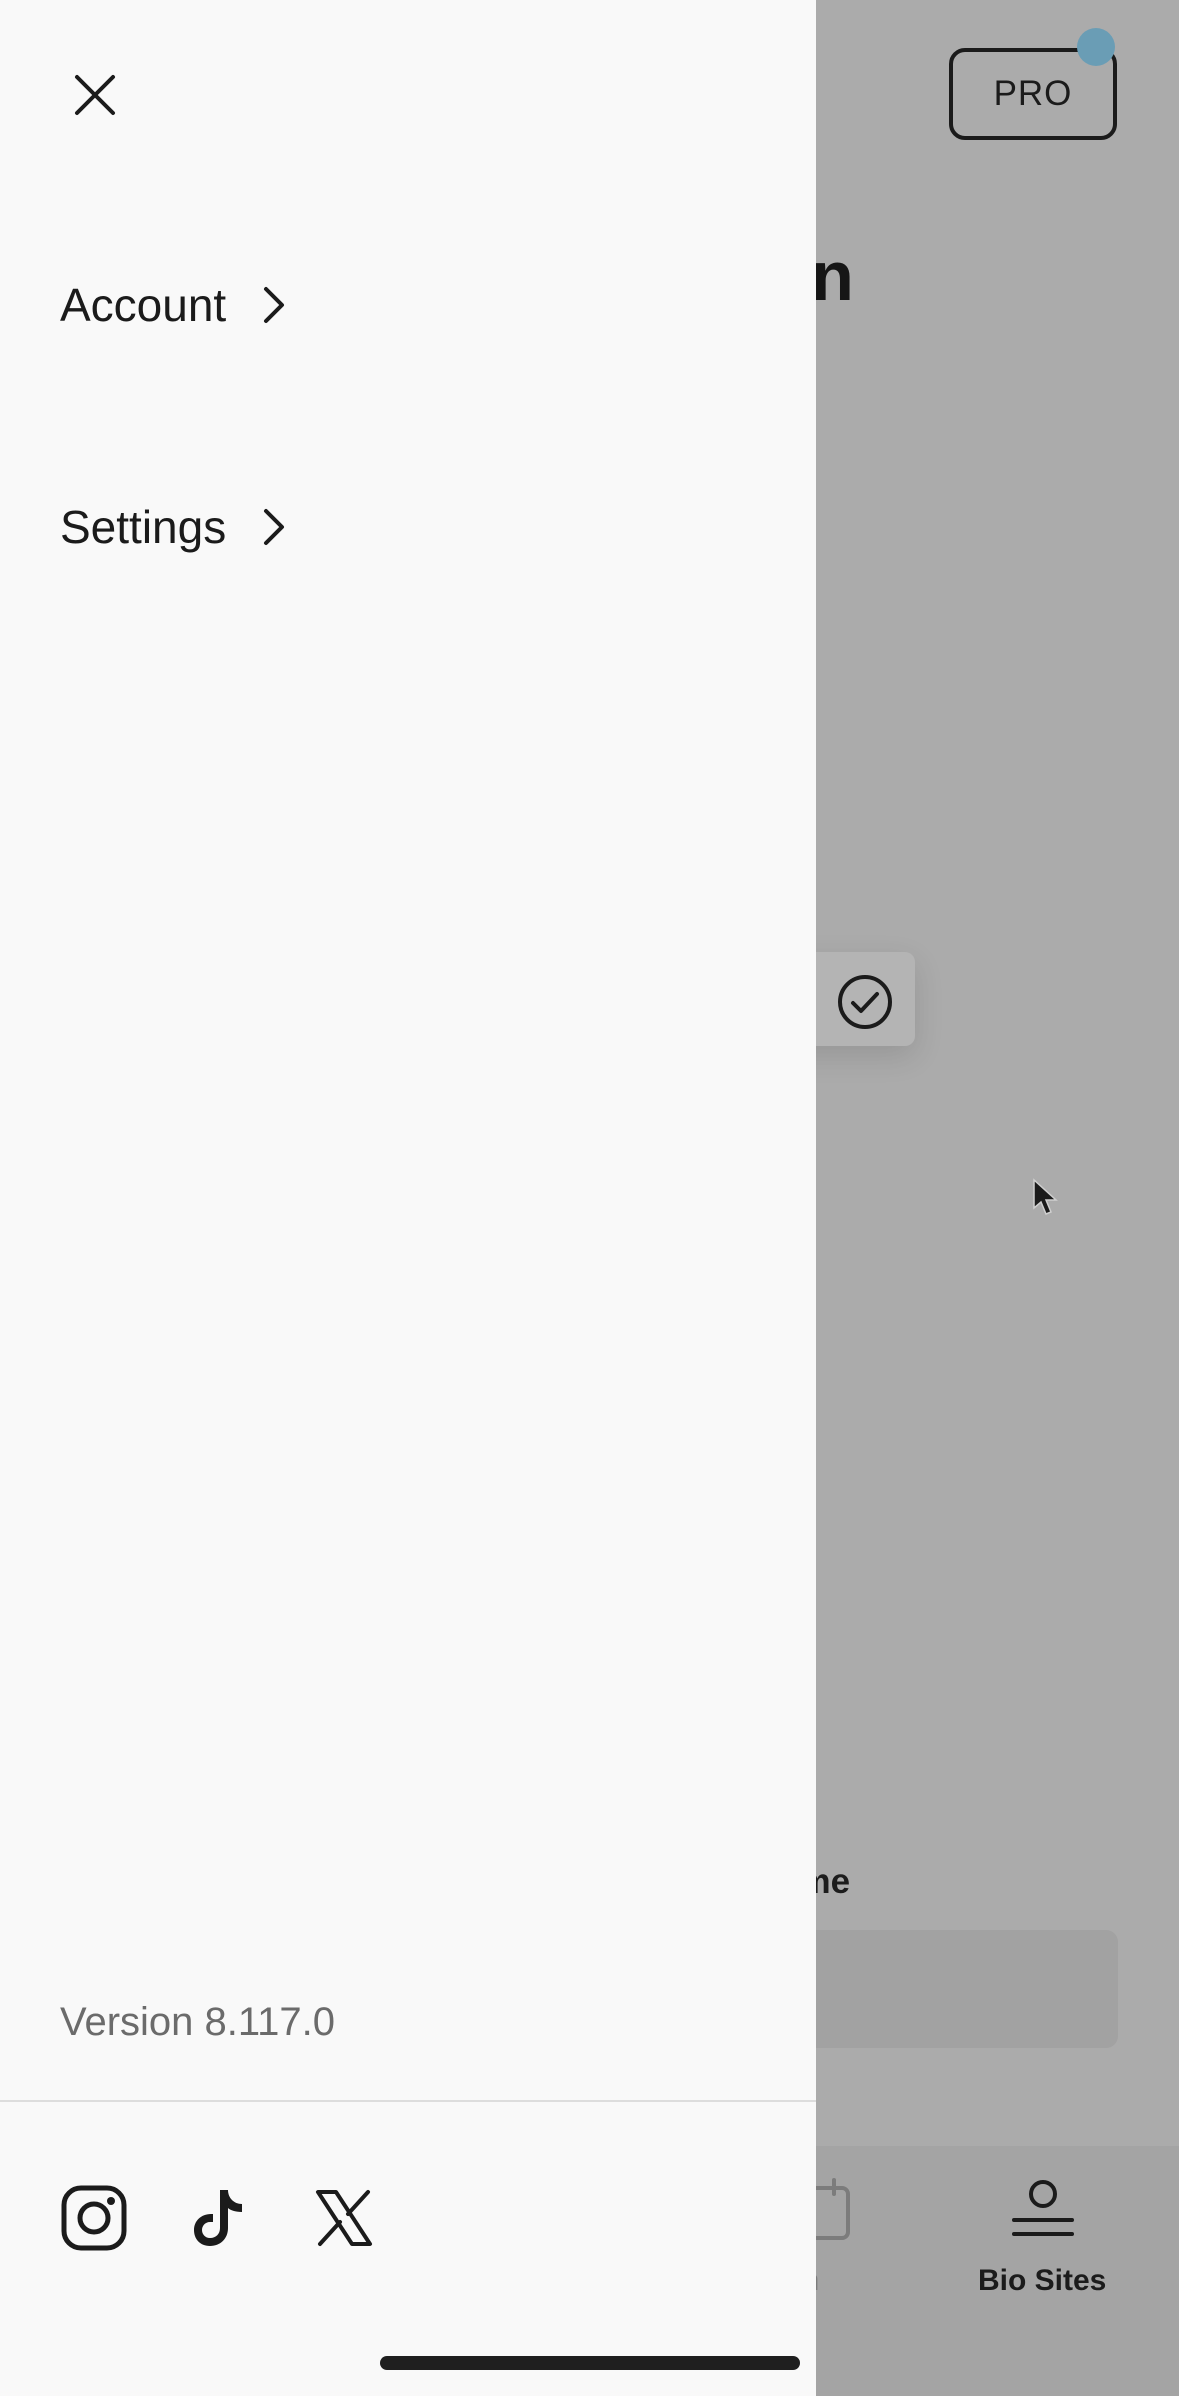 The image size is (1179, 2396). What do you see at coordinates (408, 2101) in the screenshot?
I see `divider` at bounding box center [408, 2101].